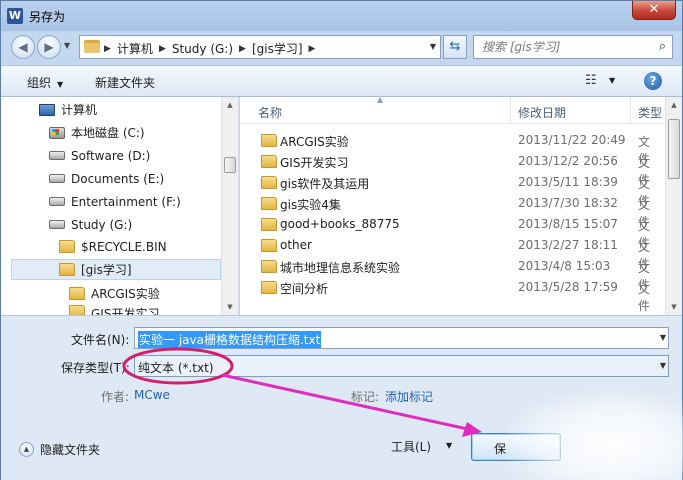 This screenshot has width=683, height=480. Describe the element at coordinates (450, 274) in the screenshot. I see `file-row: 城市地理信息系统实验 2013/4/8 15:03 文件` at that location.